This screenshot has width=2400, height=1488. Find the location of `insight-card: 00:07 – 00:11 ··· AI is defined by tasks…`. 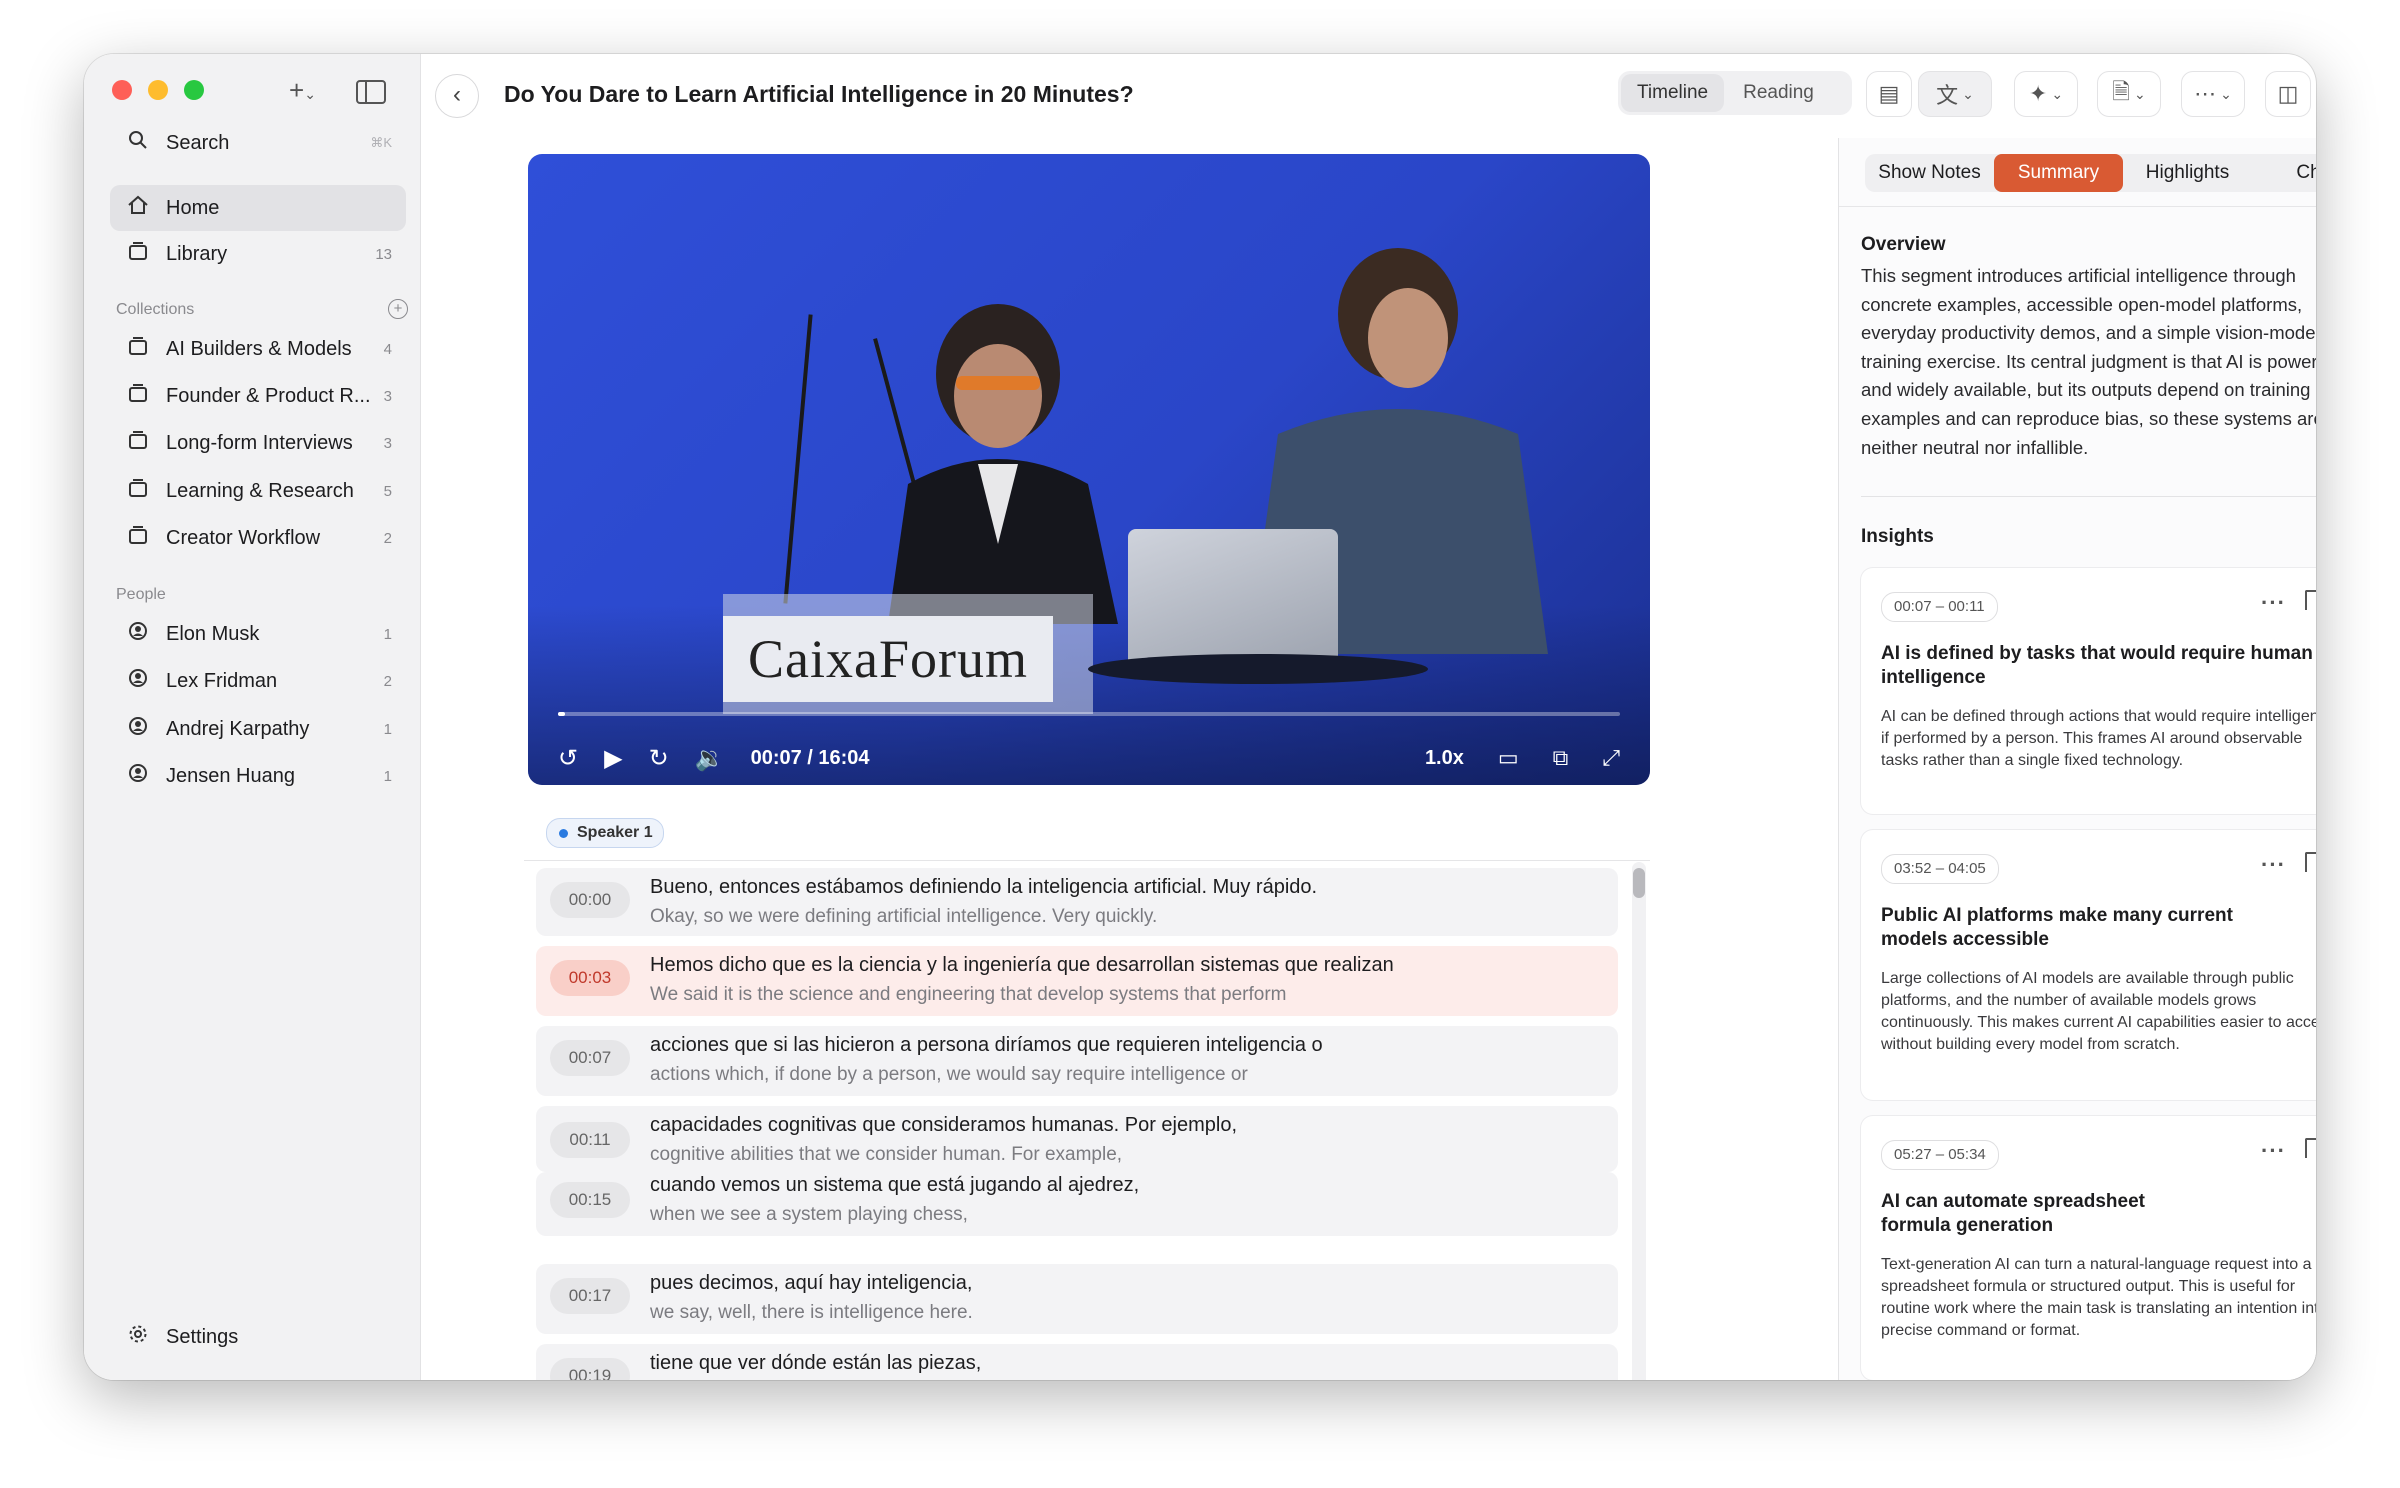

insight-card: 00:07 – 00:11 ··· AI is defined by tasks… is located at coordinates (2088, 691).